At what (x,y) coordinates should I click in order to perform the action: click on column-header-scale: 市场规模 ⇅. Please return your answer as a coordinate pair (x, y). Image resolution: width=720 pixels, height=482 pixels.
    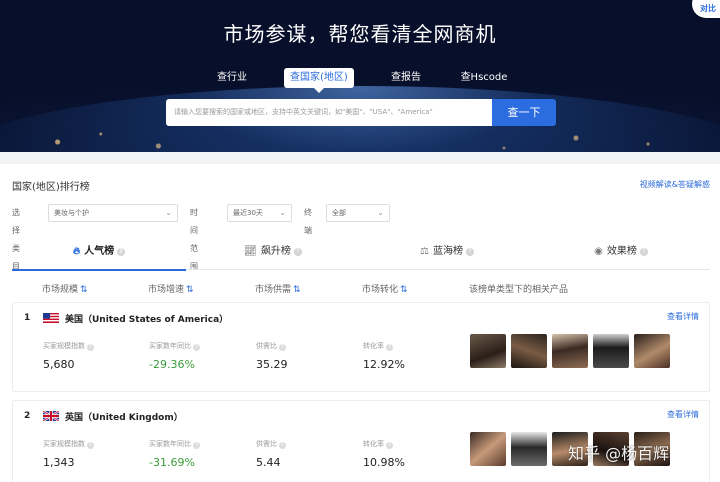
    Looking at the image, I should click on (65, 288).